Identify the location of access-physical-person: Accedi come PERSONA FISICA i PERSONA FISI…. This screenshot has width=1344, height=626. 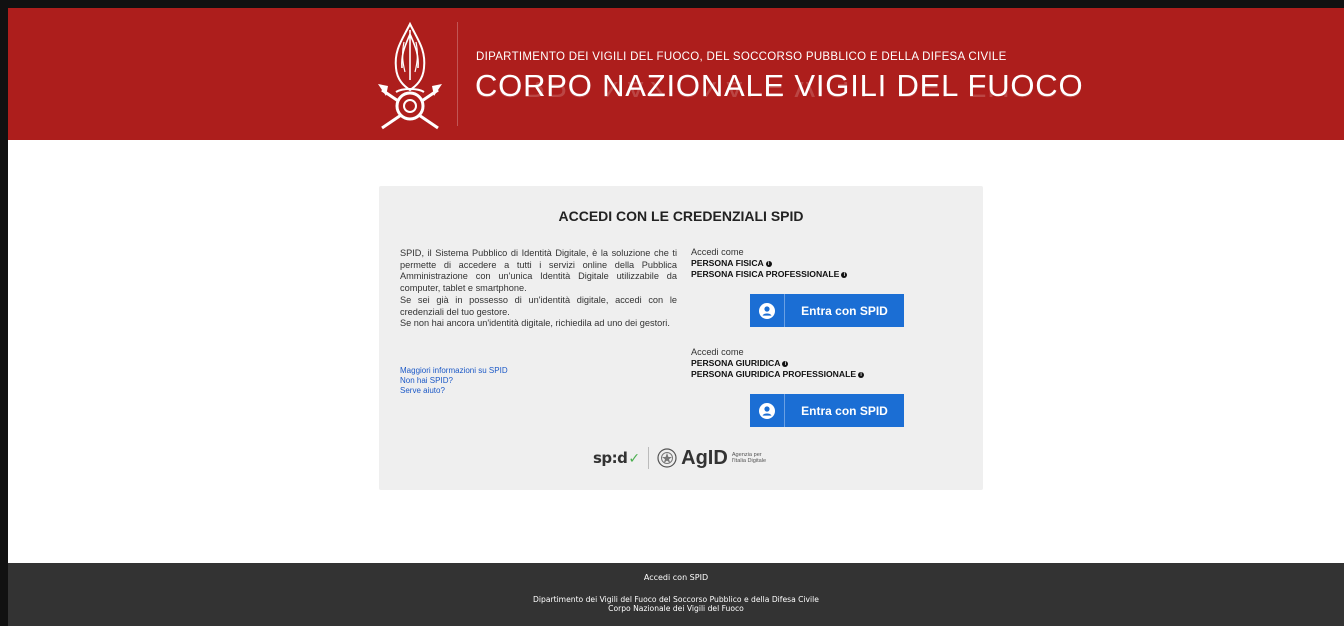
(769, 263).